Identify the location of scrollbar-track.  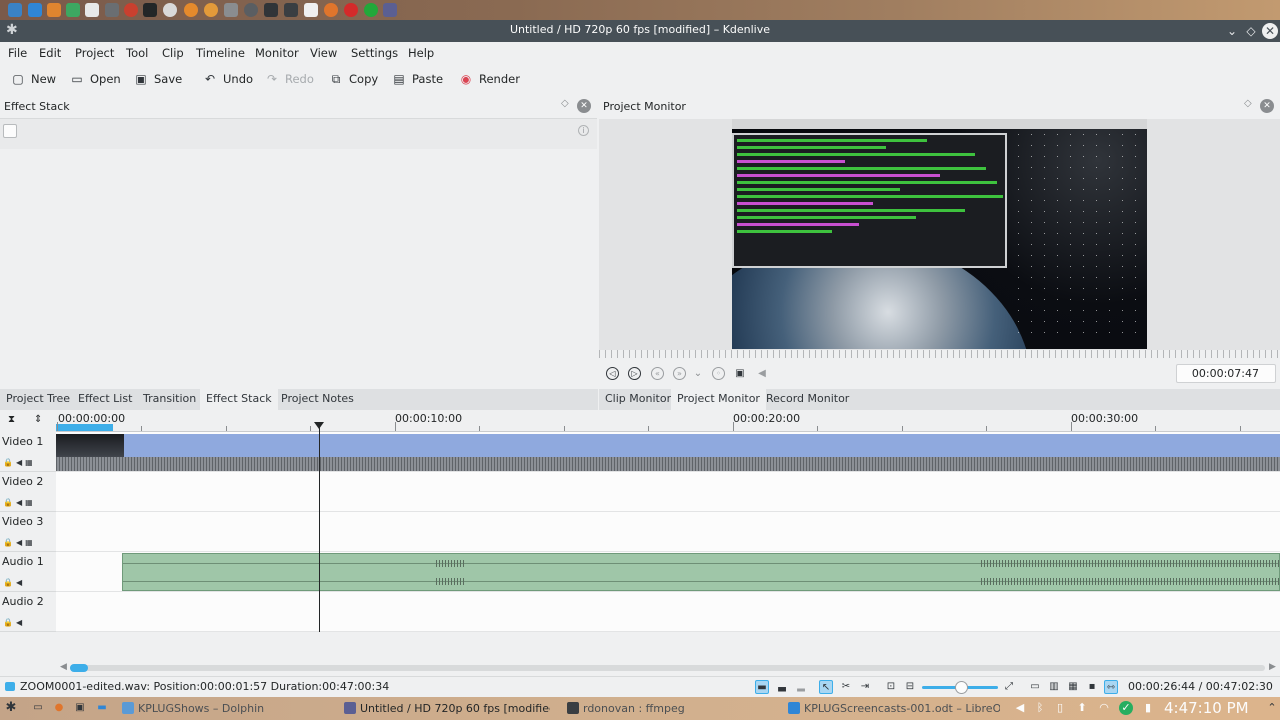
(667, 668).